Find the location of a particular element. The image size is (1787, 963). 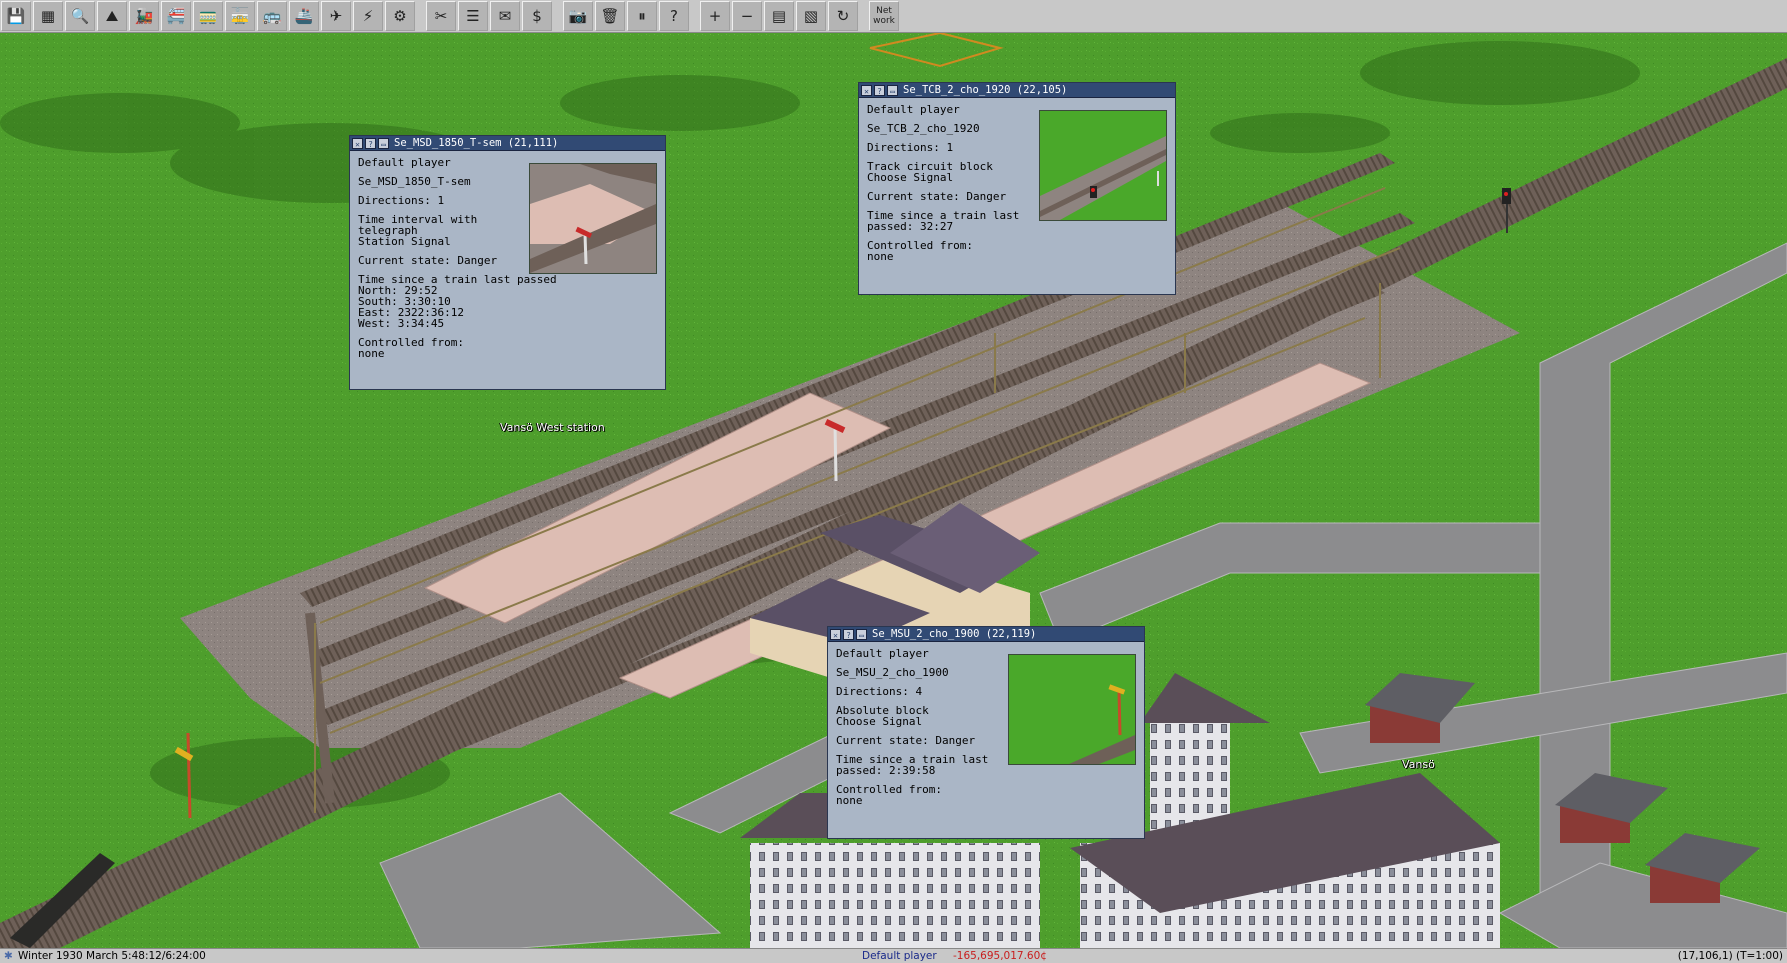

toolbar-button: ▤ is located at coordinates (779, 16).